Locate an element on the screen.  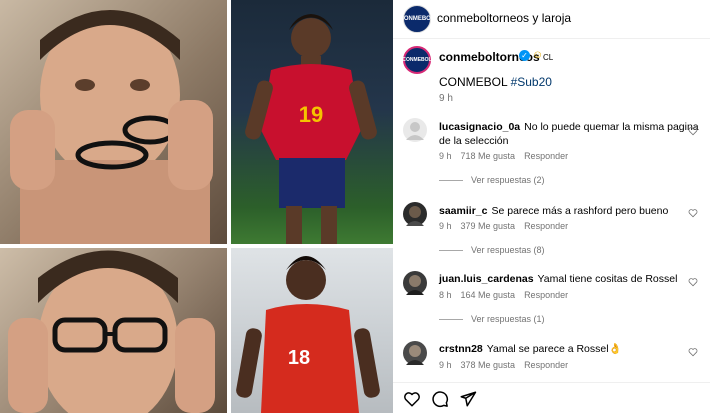
comment-meta: 9 h 718 Me gusta Responder is located at coordinates (508, 156).